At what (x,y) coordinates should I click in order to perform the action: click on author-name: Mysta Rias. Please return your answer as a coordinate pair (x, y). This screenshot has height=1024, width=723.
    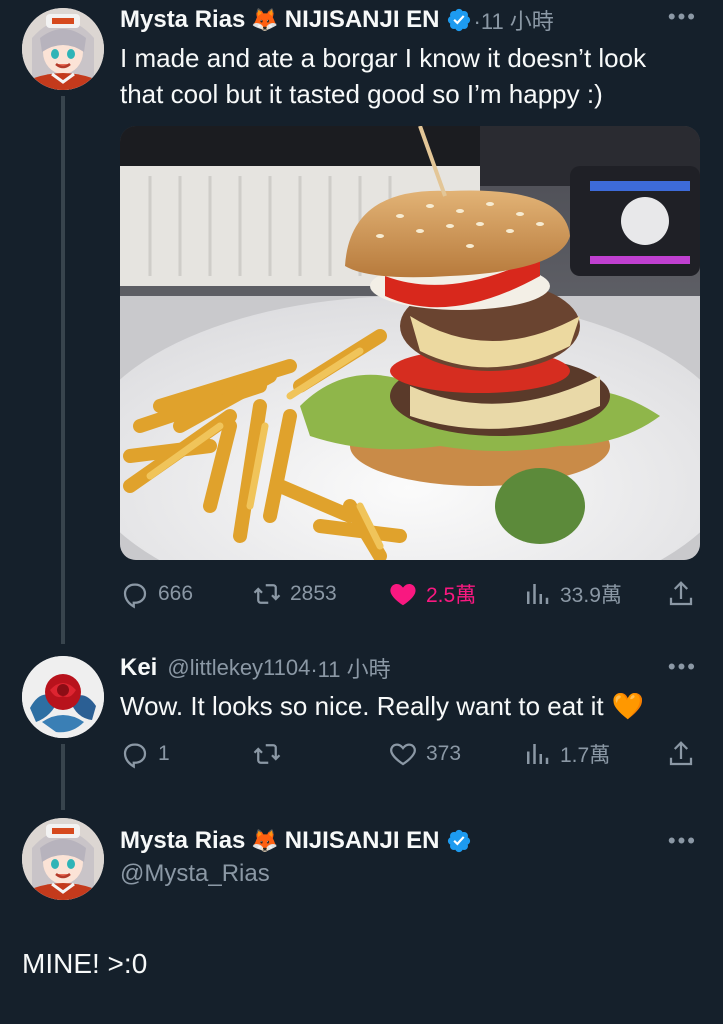
    Looking at the image, I should click on (182, 20).